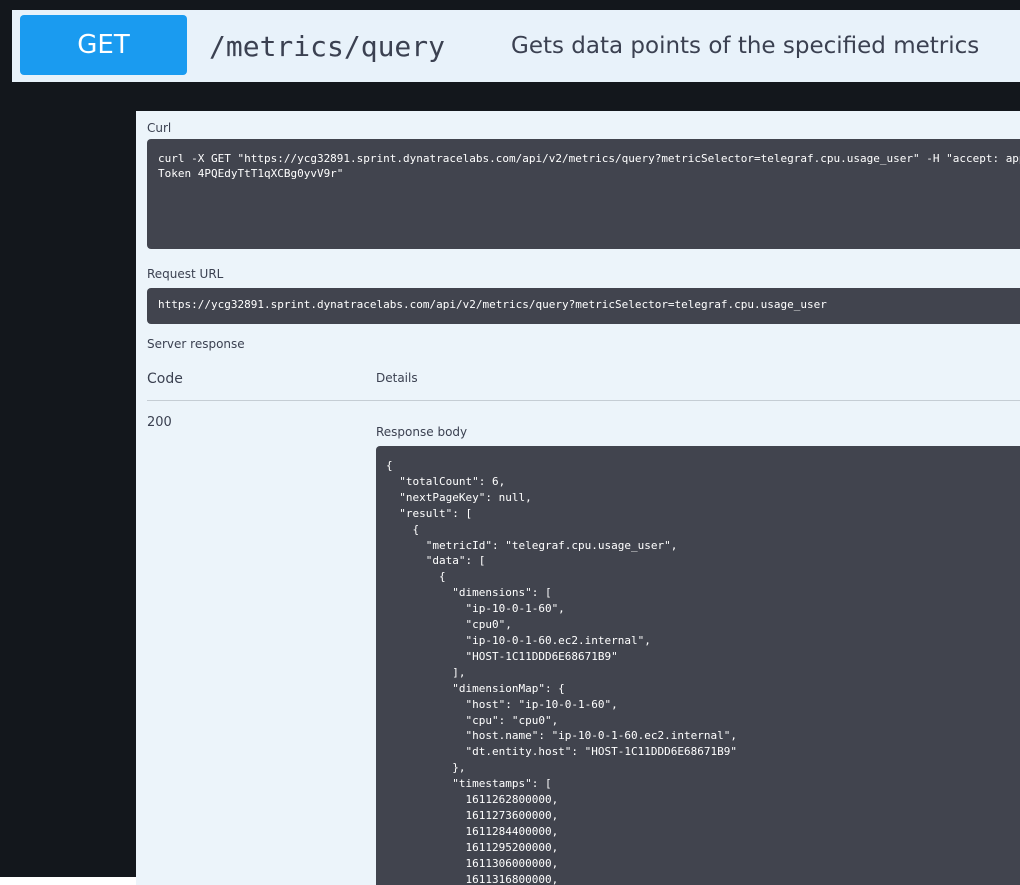 This screenshot has height=885, width=1020. What do you see at coordinates (159, 128) in the screenshot?
I see `curl-label: Curl` at bounding box center [159, 128].